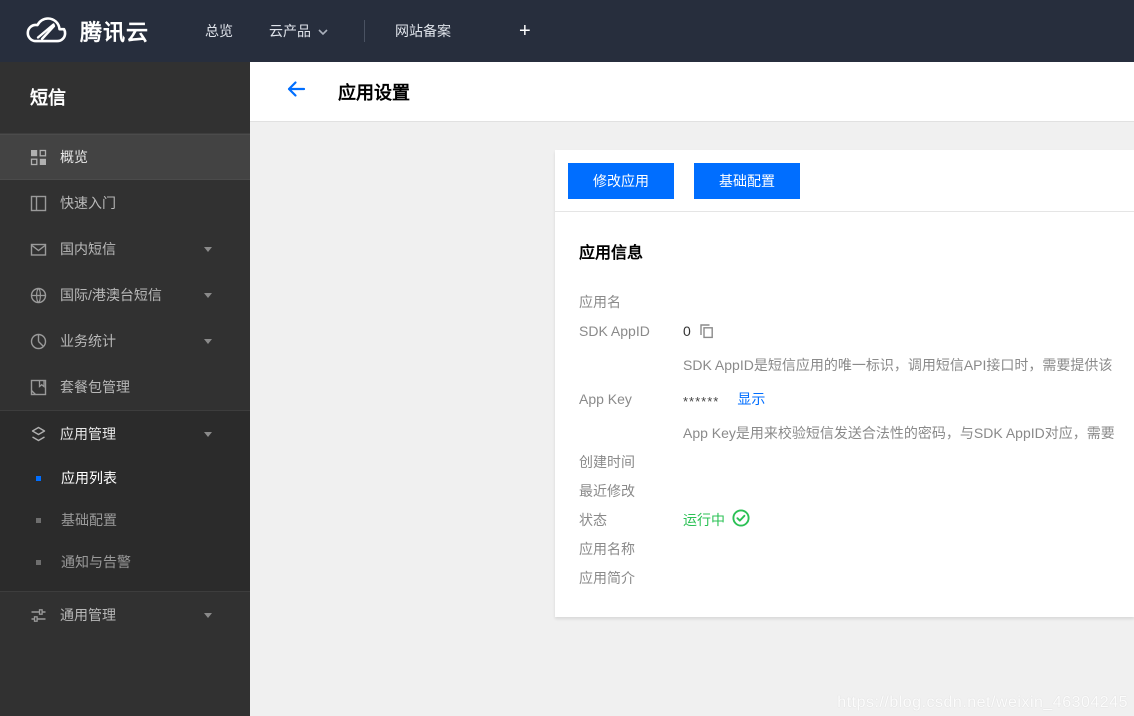  Describe the element at coordinates (38, 295) in the screenshot. I see `globe-icon` at that location.